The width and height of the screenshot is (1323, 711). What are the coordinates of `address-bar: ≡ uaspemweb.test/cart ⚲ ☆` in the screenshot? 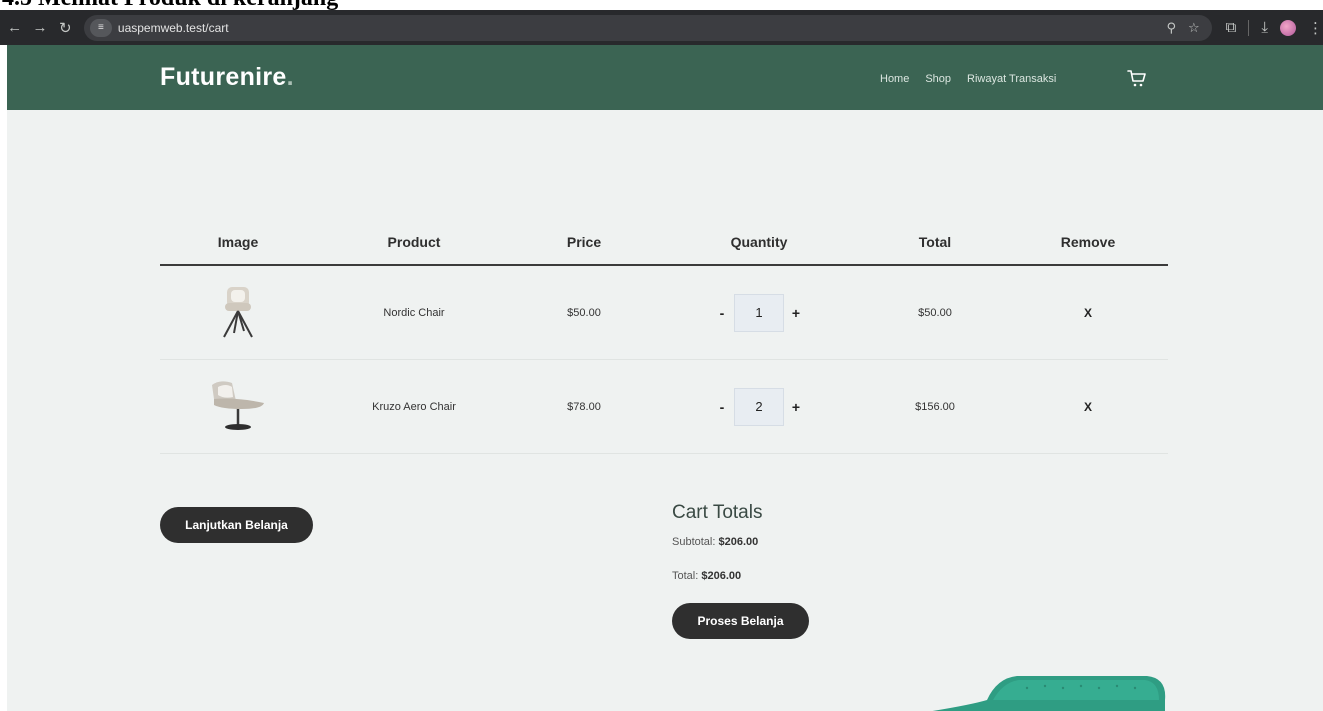 It's located at (647, 27).